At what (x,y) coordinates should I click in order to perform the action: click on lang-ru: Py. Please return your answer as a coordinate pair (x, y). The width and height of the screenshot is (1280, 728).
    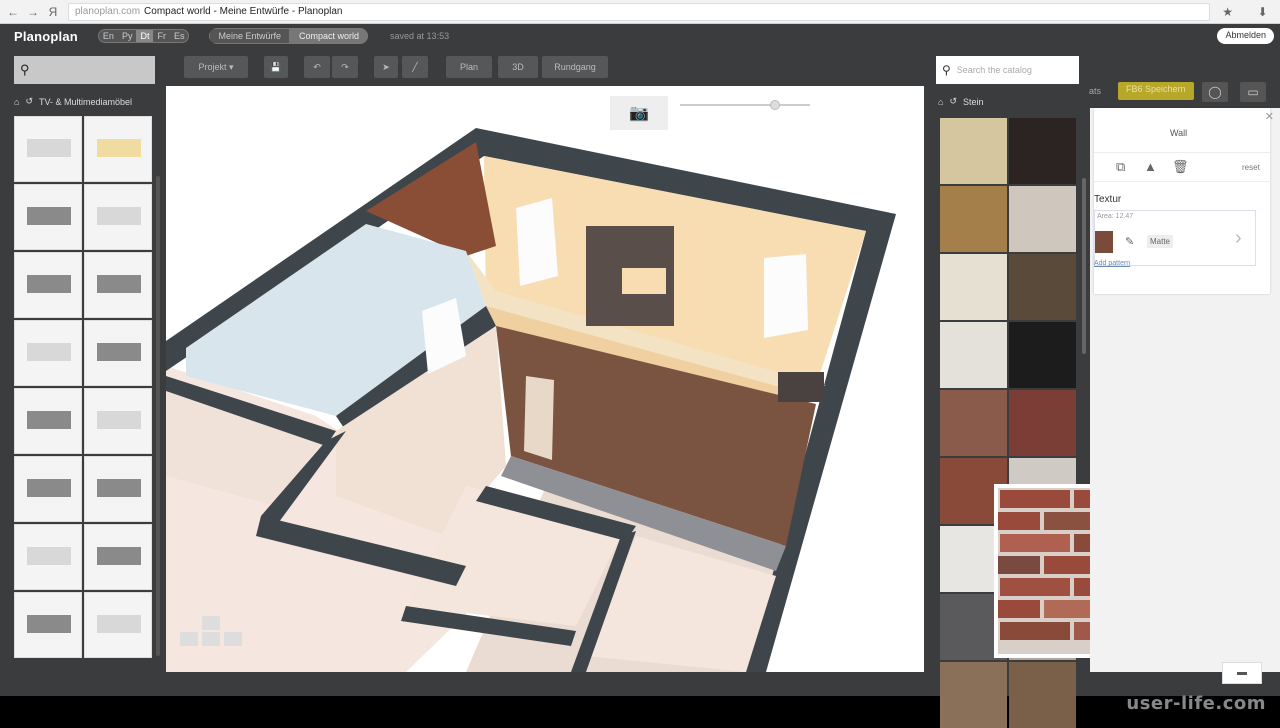
    Looking at the image, I should click on (127, 36).